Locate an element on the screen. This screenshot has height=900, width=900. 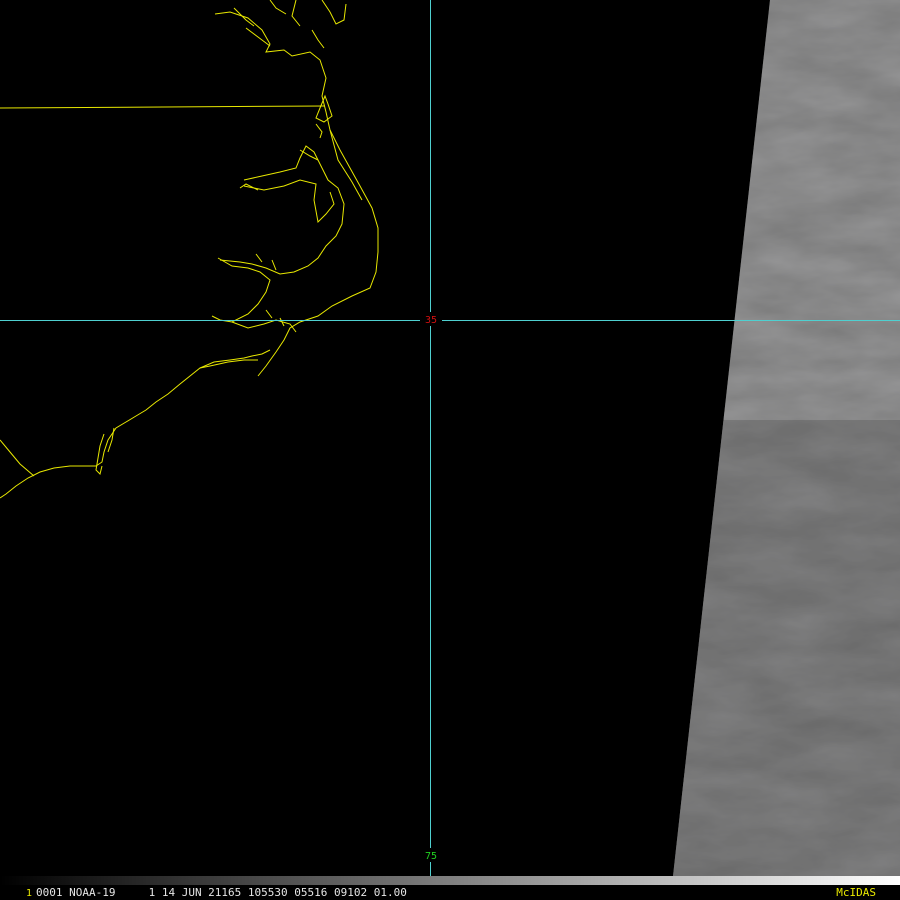
frame-number: 1 is located at coordinates (29, 893).